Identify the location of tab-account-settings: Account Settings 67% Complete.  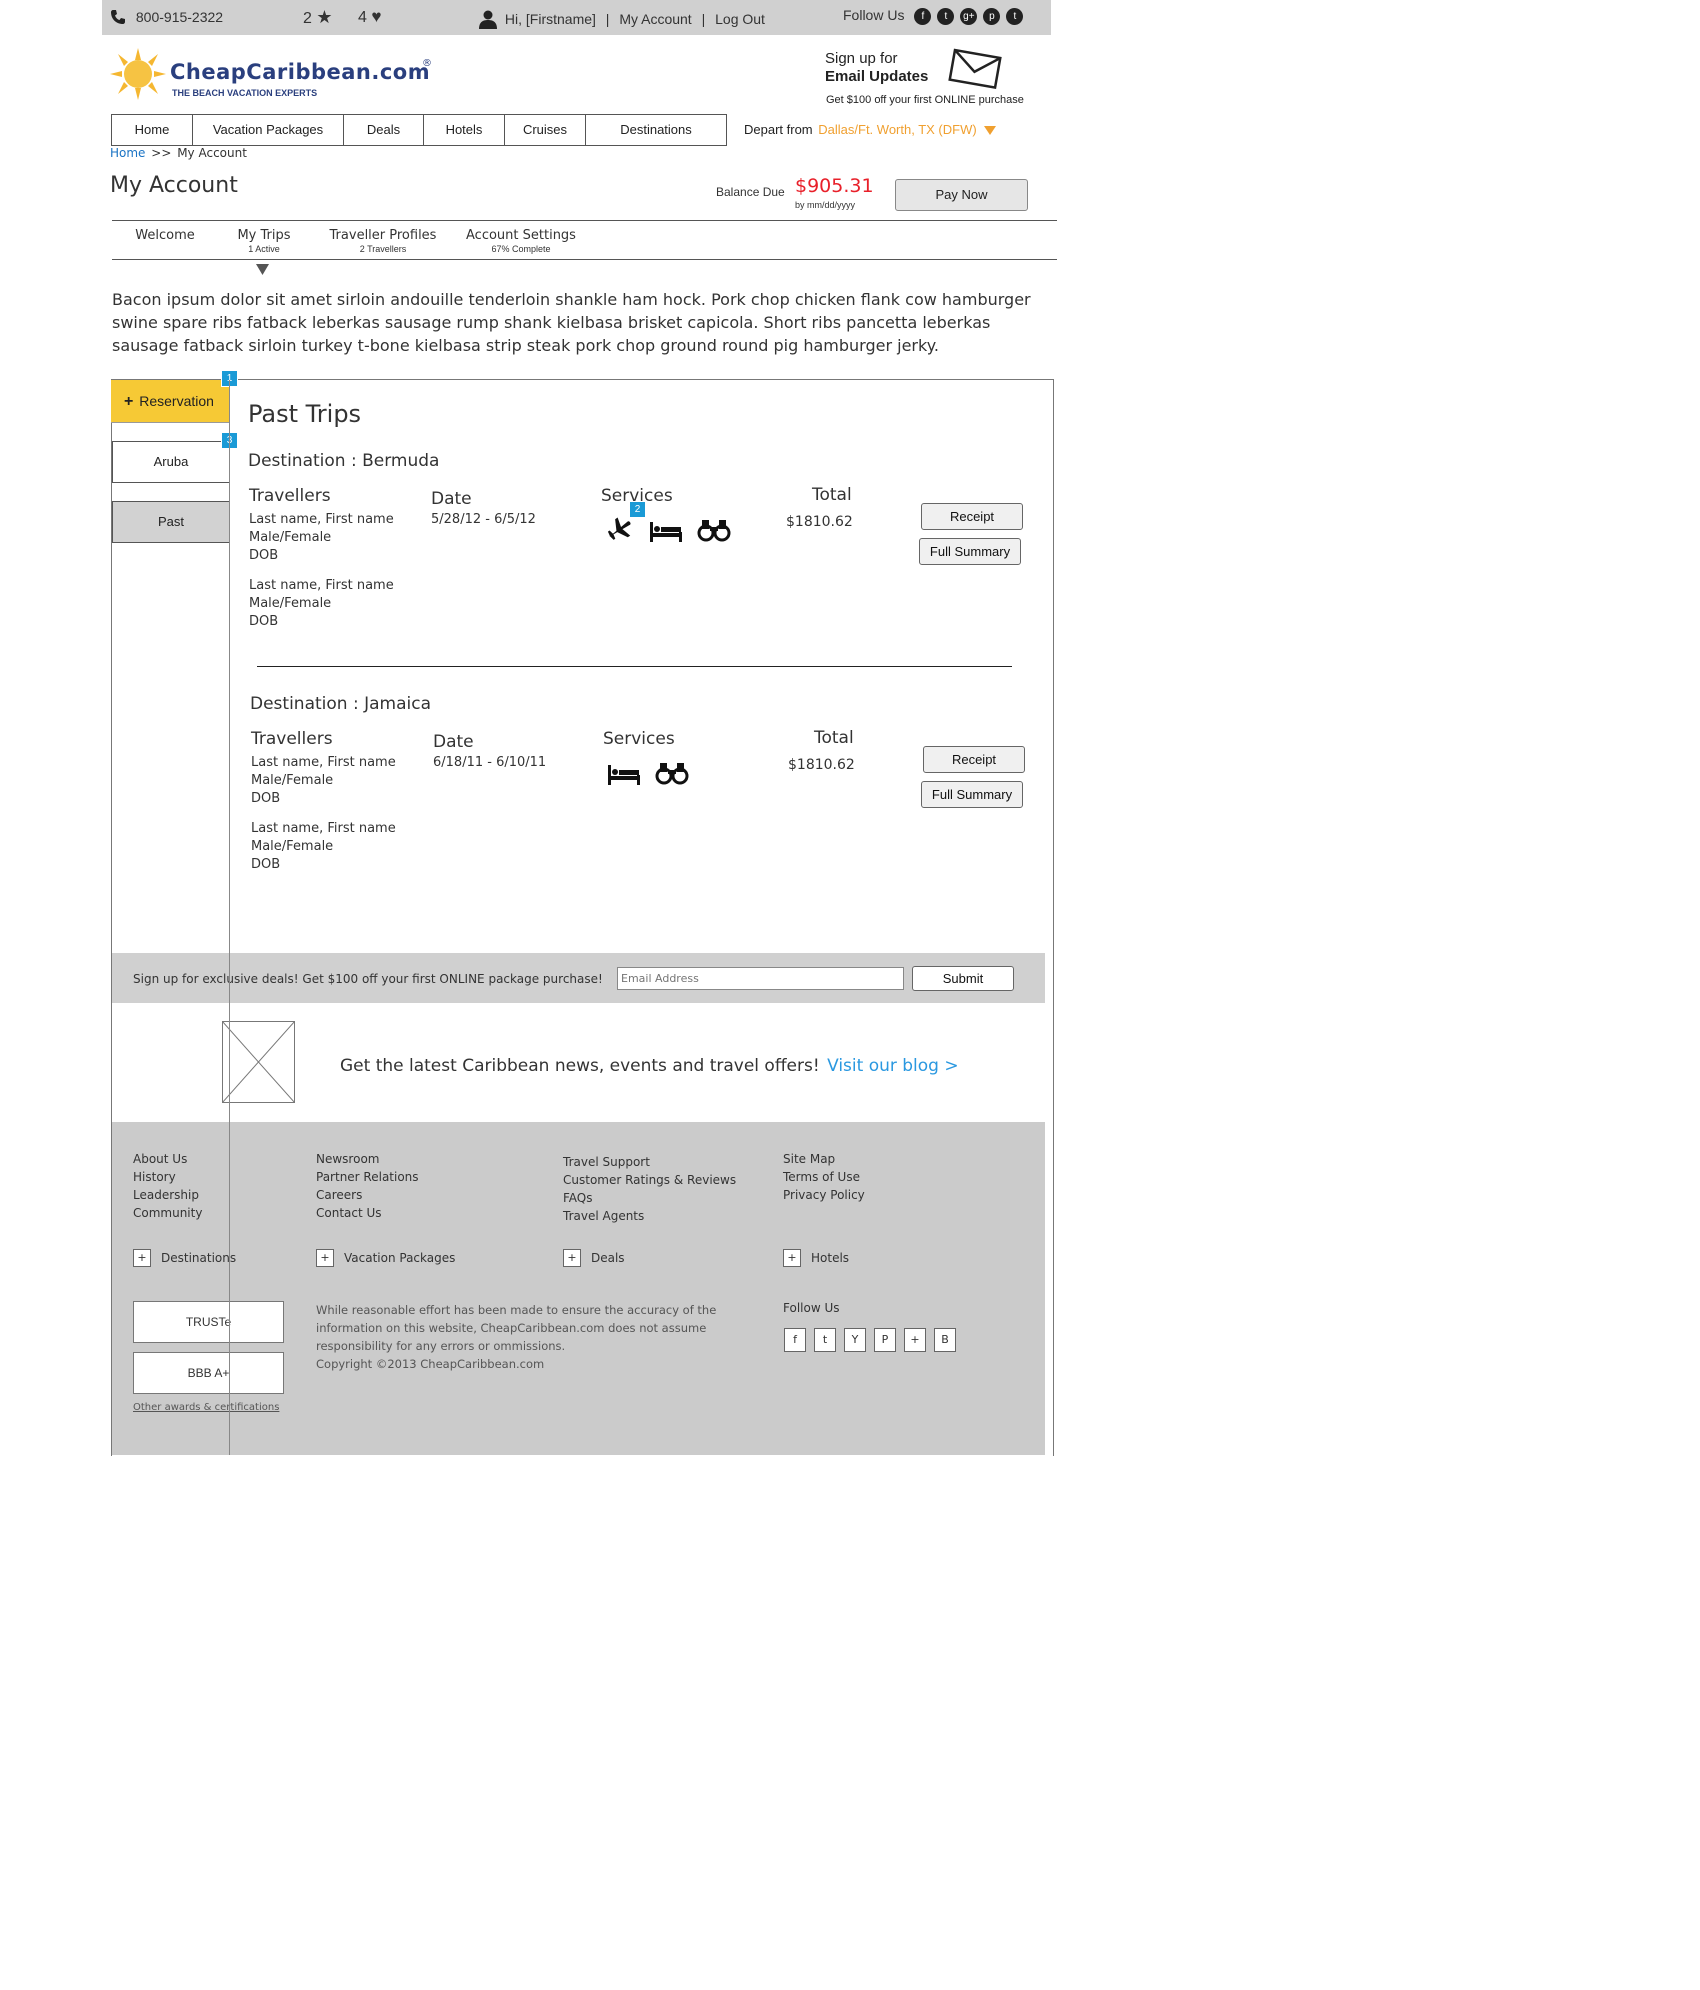
(521, 241).